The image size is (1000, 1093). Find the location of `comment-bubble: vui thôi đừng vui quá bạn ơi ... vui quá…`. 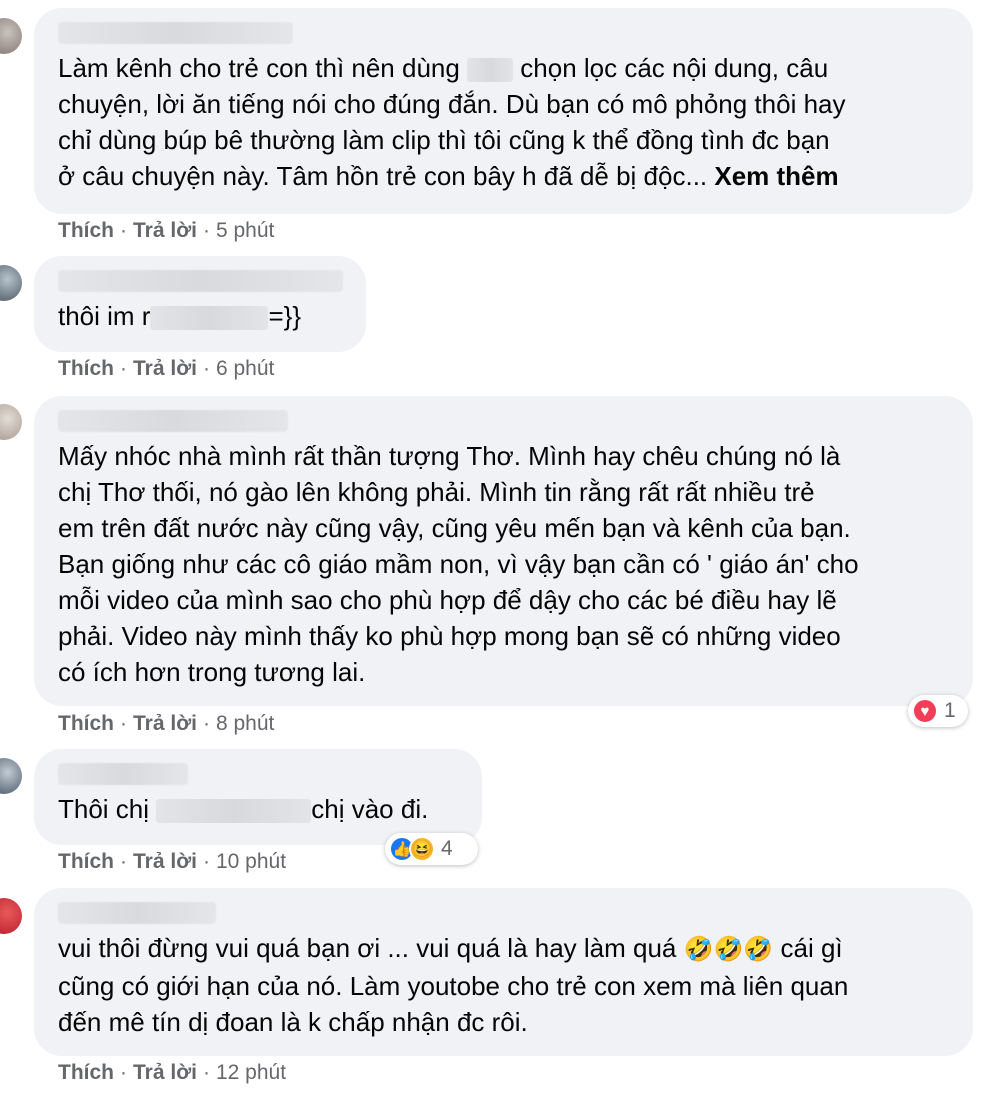

comment-bubble: vui thôi đừng vui quá bạn ơi ... vui quá… is located at coordinates (503, 972).